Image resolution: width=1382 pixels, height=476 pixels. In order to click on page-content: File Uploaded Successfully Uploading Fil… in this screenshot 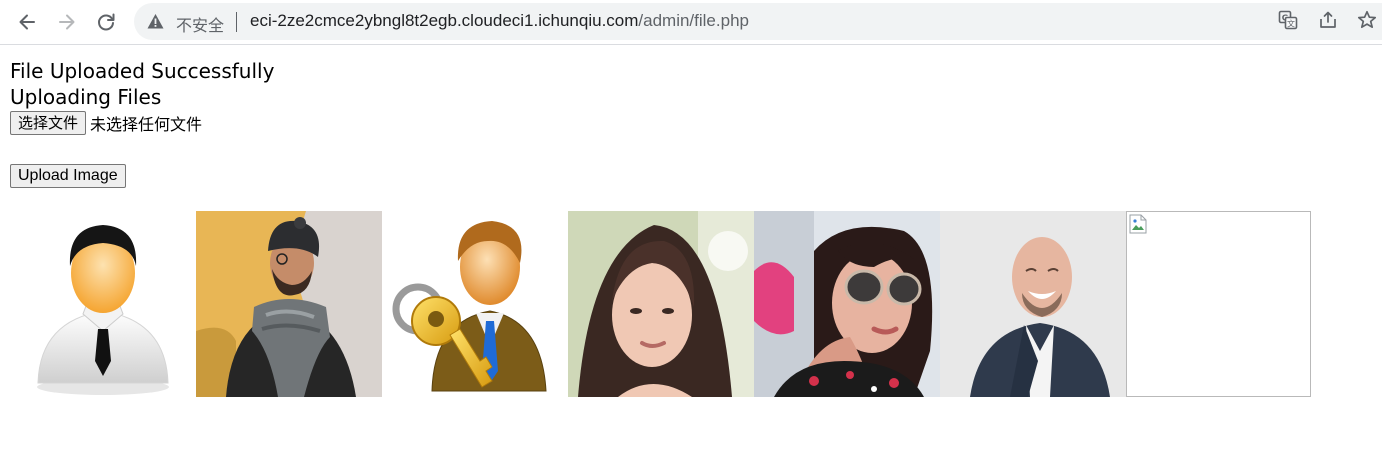, I will do `click(142, 123)`.